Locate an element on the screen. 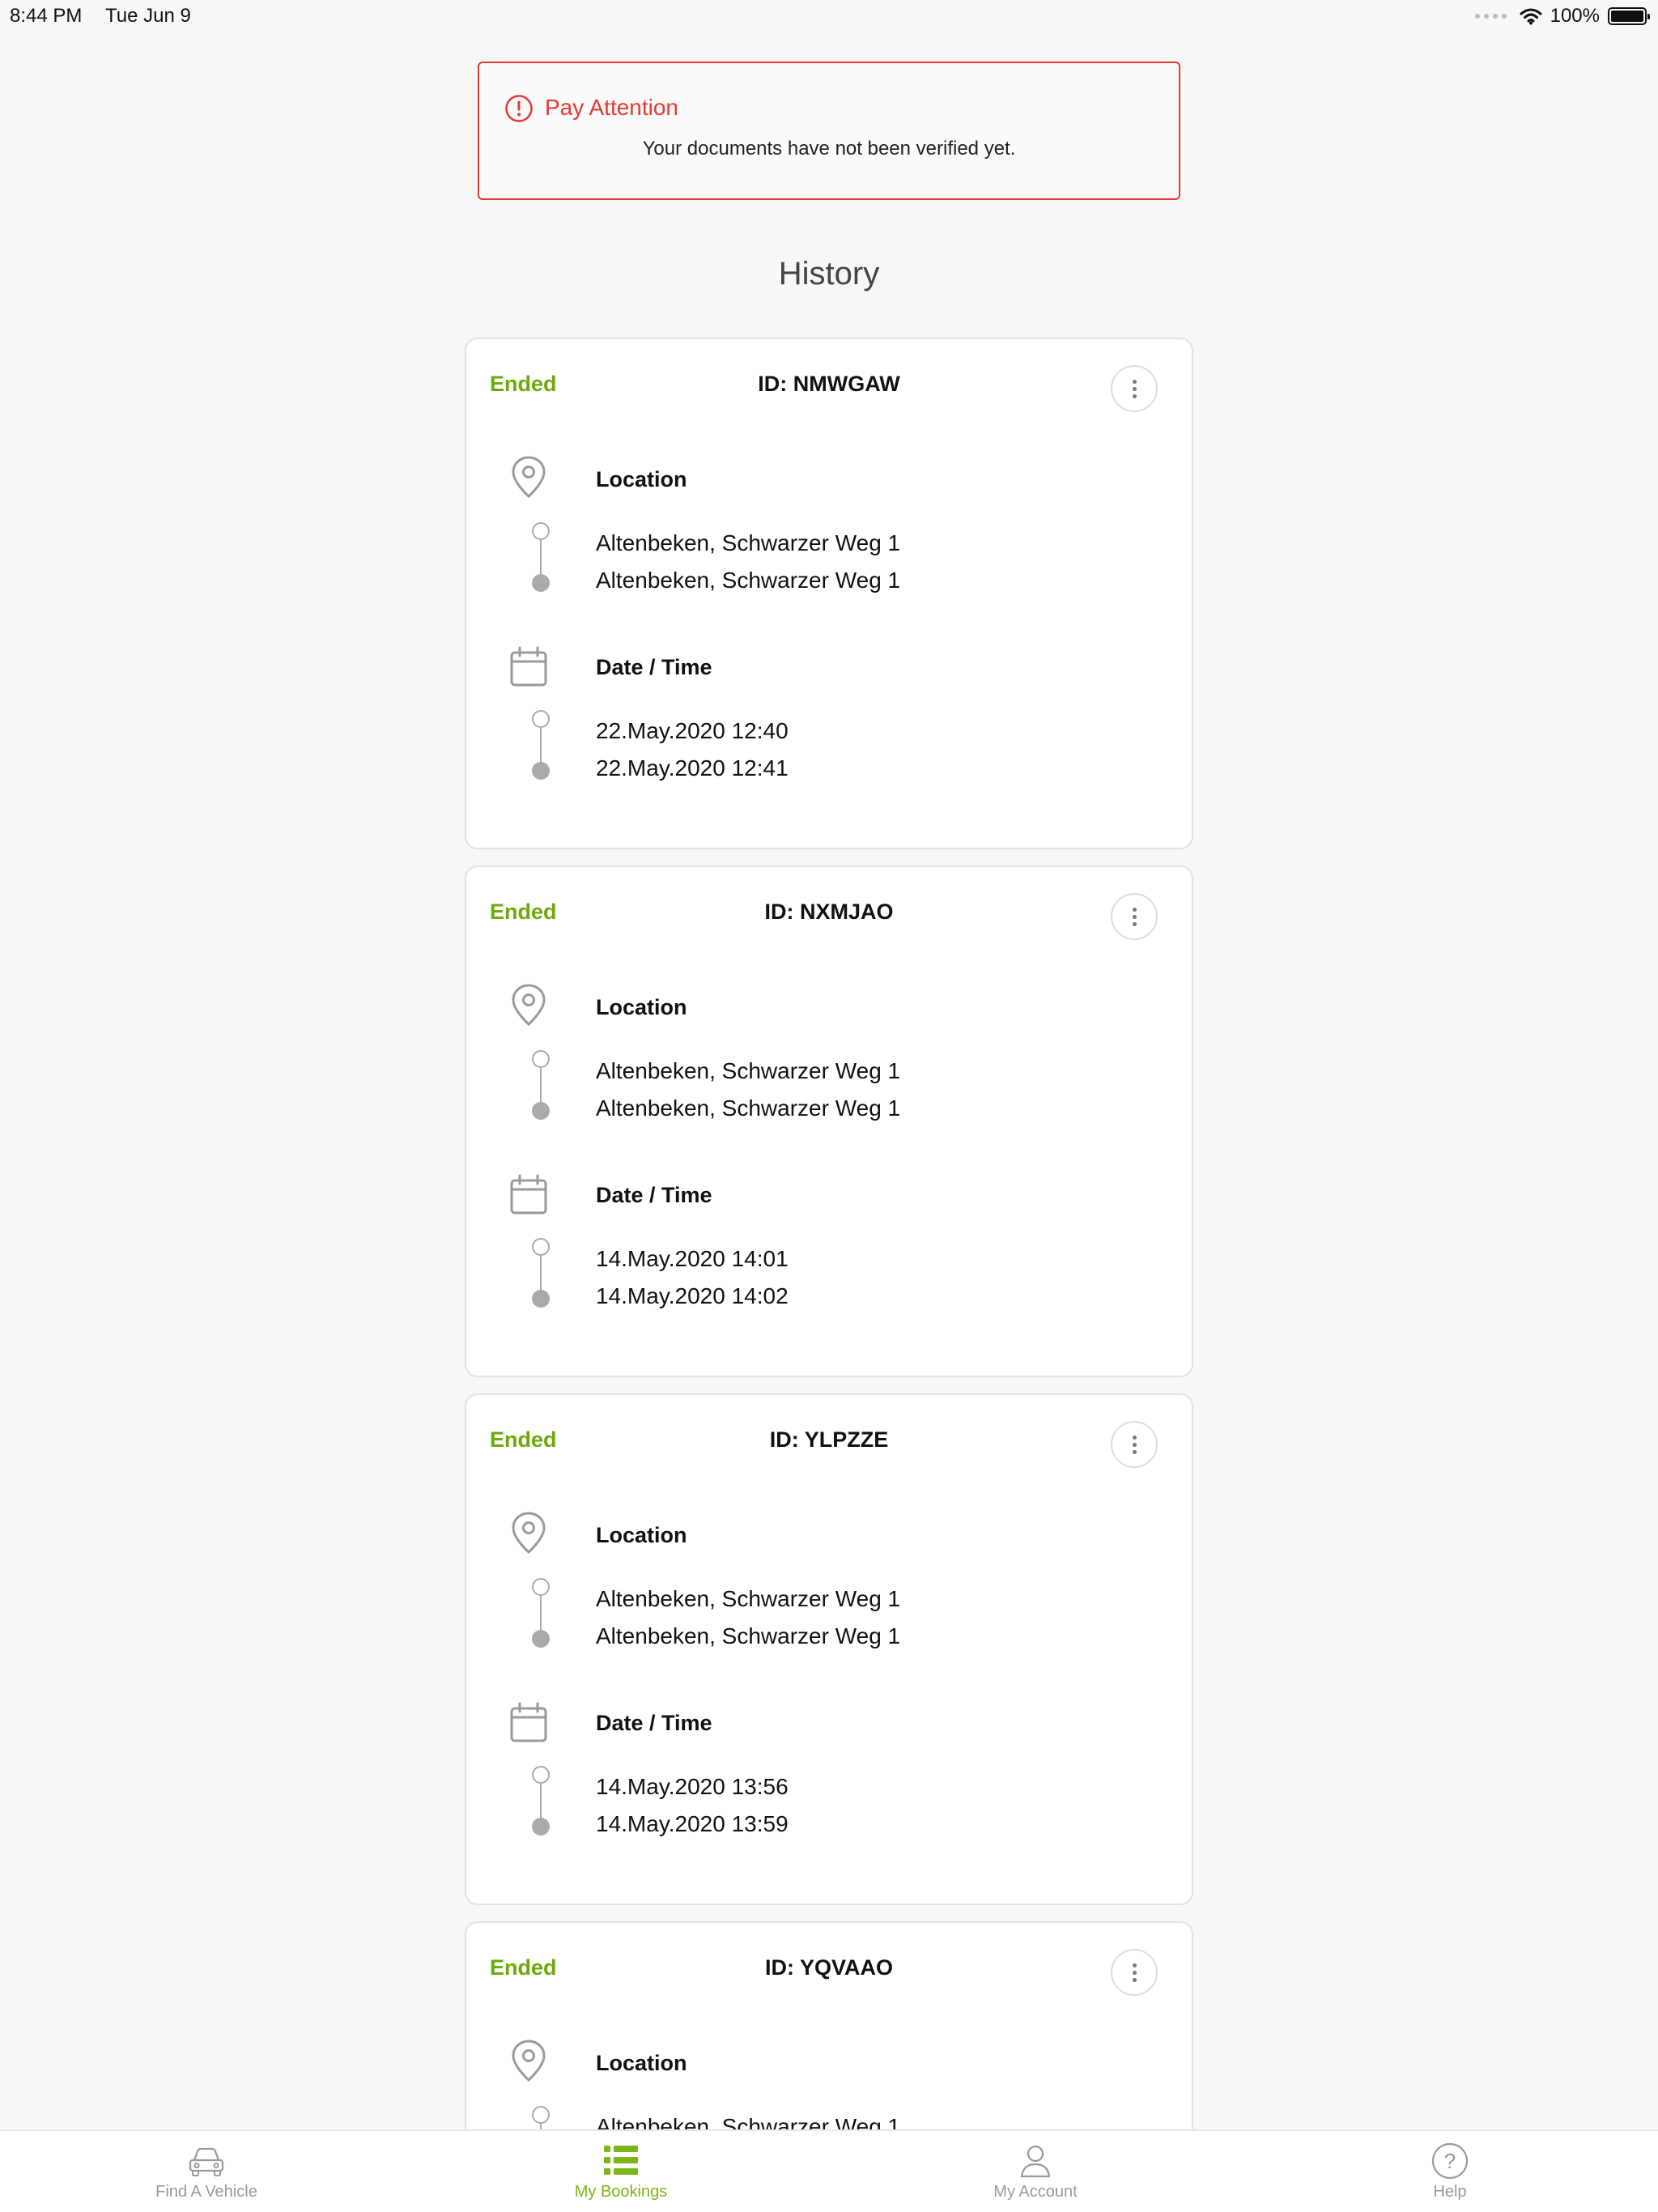 This screenshot has width=1658, height=2212. end-datetime: 22.May.2020 12:41 is located at coordinates (692, 768).